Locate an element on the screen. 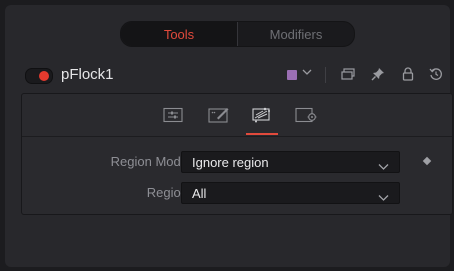  region-tab-icon is located at coordinates (262, 119).